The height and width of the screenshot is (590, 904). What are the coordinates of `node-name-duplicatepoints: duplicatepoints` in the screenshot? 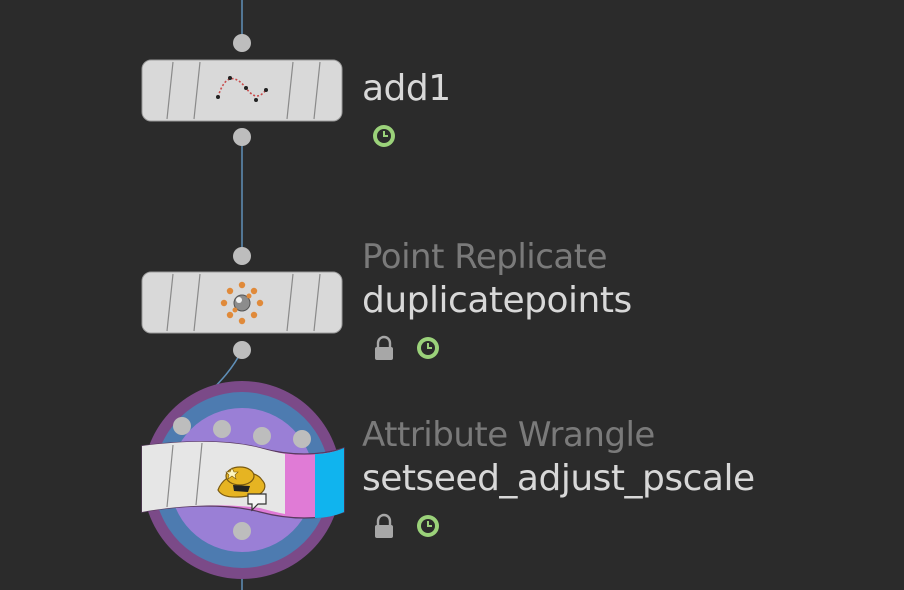 It's located at (497, 300).